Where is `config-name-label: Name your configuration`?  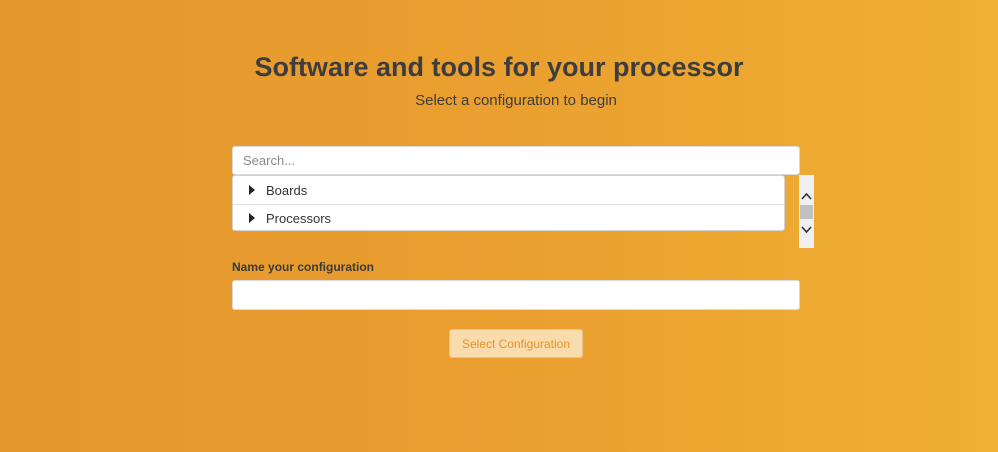 config-name-label: Name your configuration is located at coordinates (303, 267).